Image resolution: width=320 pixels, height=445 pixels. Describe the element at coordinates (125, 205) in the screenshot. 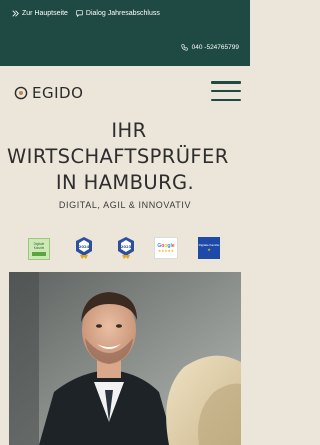

I see `hero-subline: DIGITAL, AGIL & INNOVATIV` at that location.